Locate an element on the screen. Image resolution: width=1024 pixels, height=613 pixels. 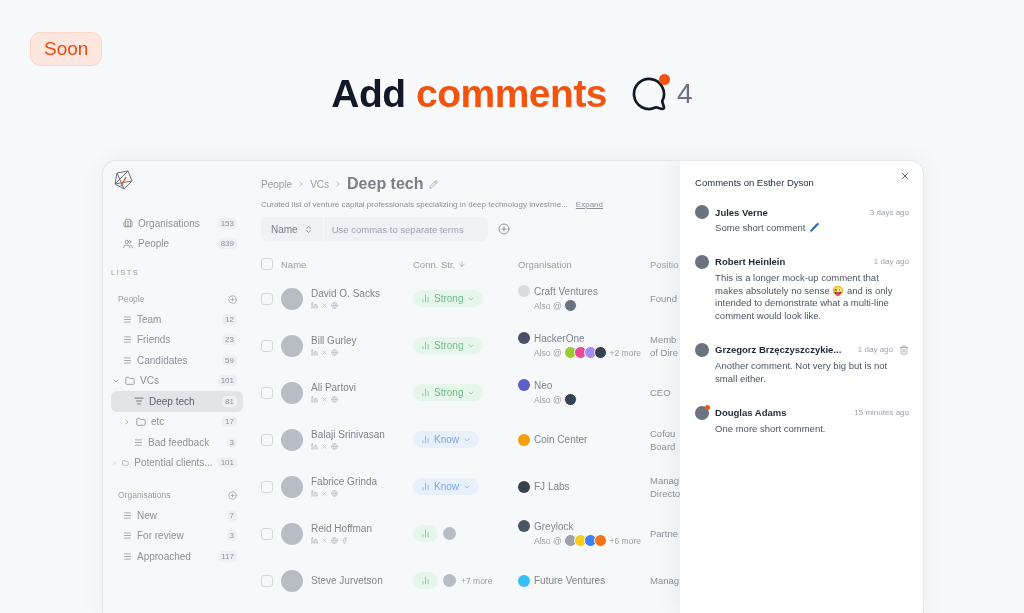
org-logo-stack is located at coordinates (568, 399).